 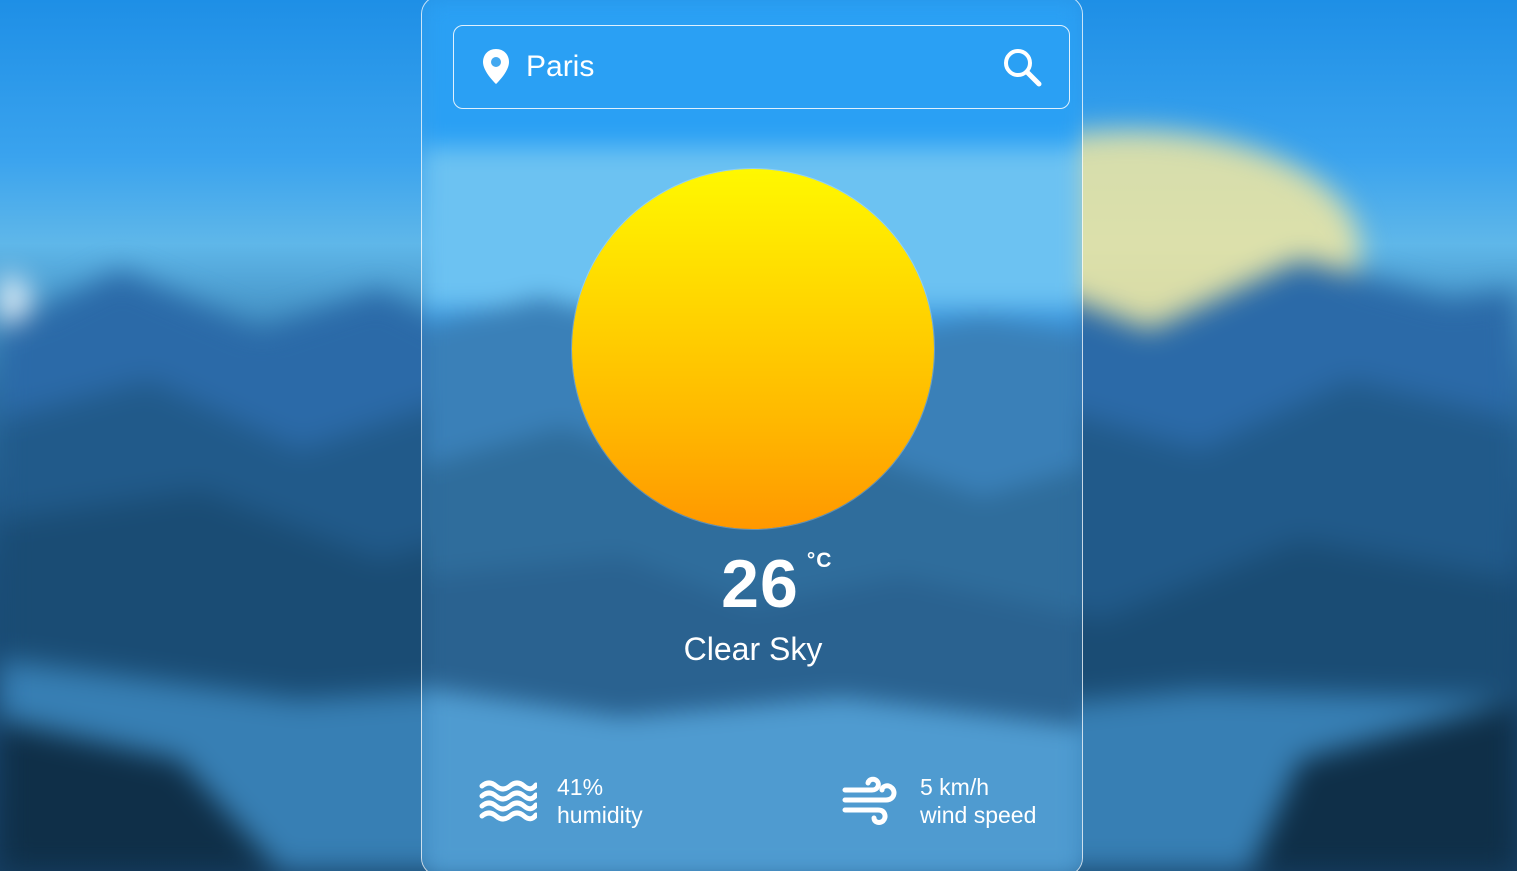 What do you see at coordinates (978, 815) in the screenshot?
I see `wind-label: wind speed` at bounding box center [978, 815].